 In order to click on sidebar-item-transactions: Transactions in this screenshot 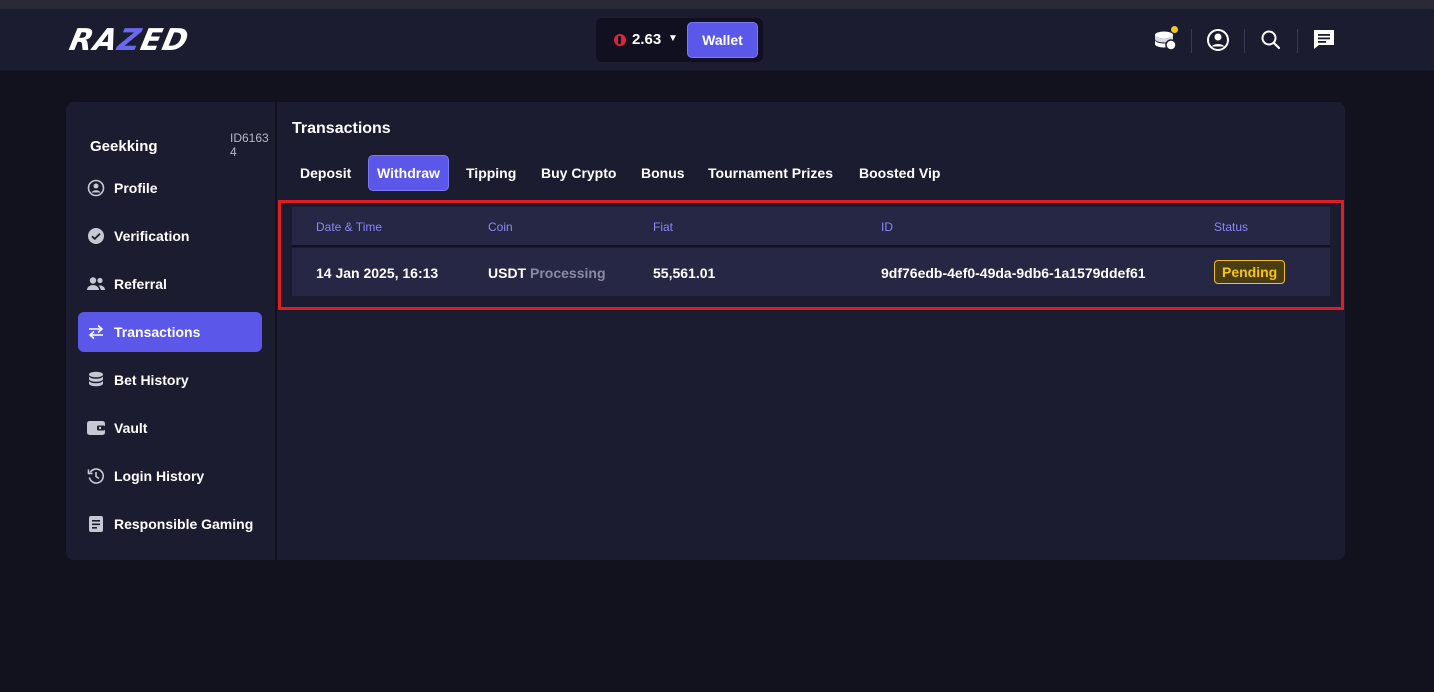, I will do `click(170, 332)`.